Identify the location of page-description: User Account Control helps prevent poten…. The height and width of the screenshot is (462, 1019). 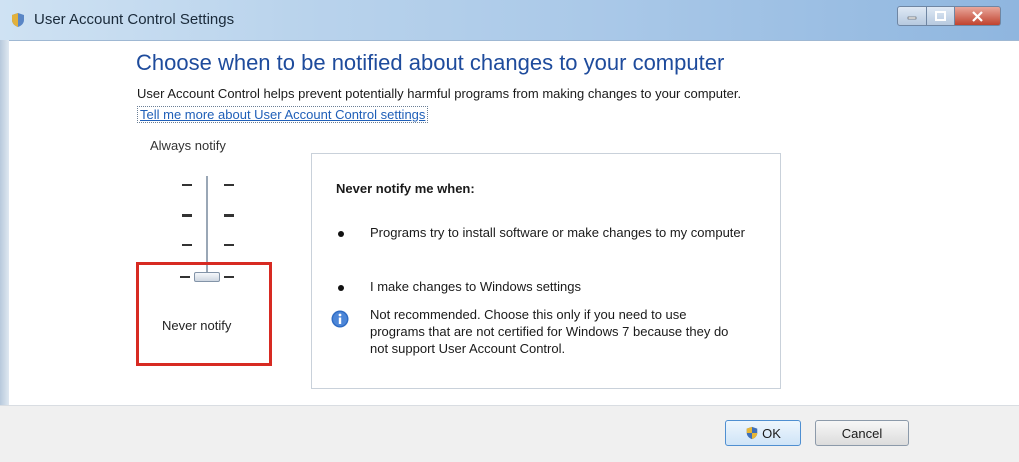
(439, 93).